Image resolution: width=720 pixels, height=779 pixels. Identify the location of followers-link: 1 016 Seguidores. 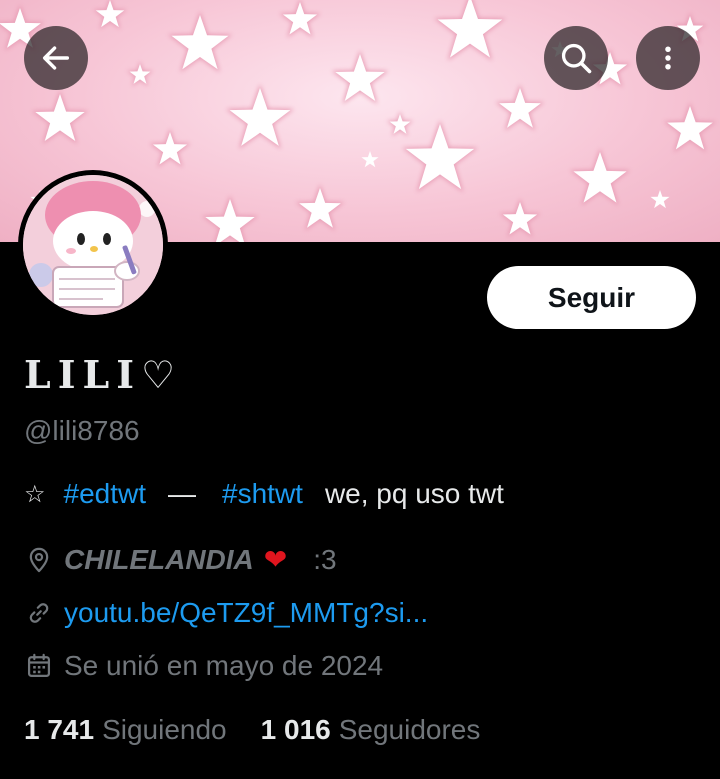
(371, 730).